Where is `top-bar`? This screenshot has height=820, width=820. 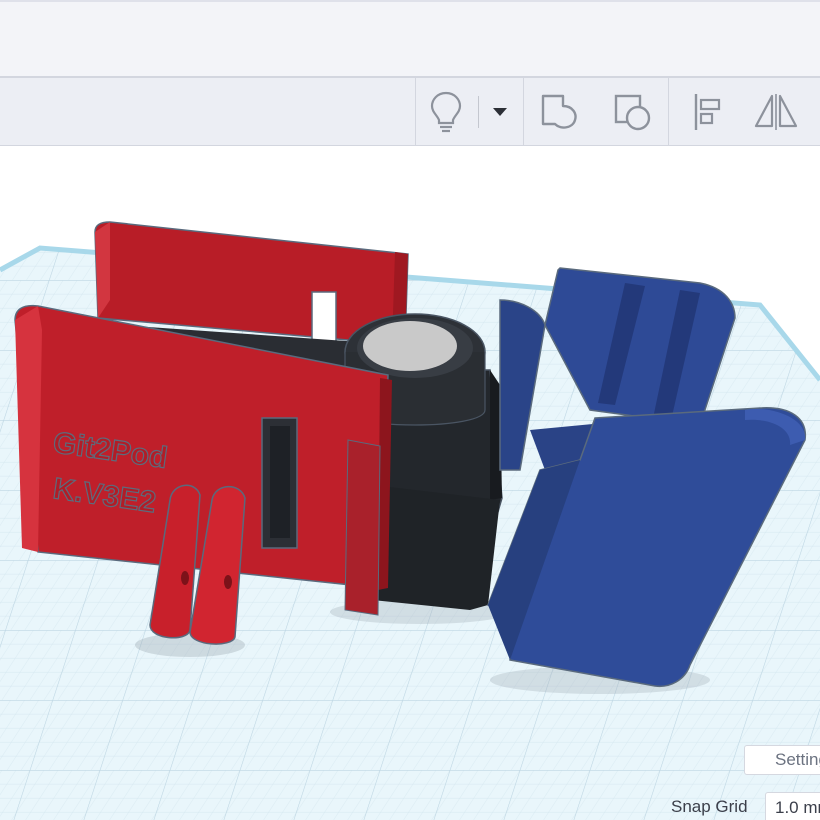 top-bar is located at coordinates (410, 38).